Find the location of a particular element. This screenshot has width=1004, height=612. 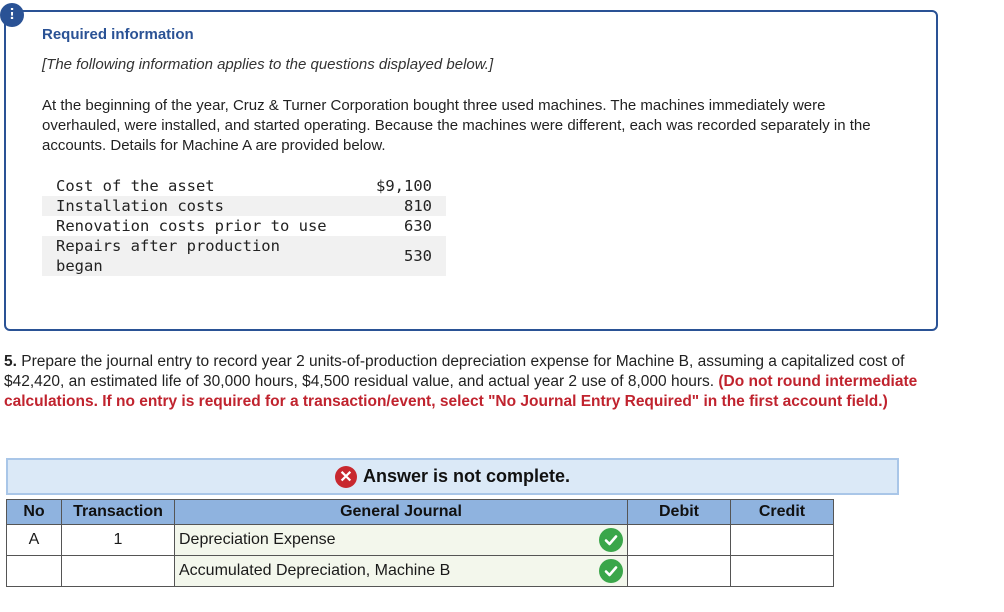

journal-row: A 1 Depreciation Expense is located at coordinates (420, 540).